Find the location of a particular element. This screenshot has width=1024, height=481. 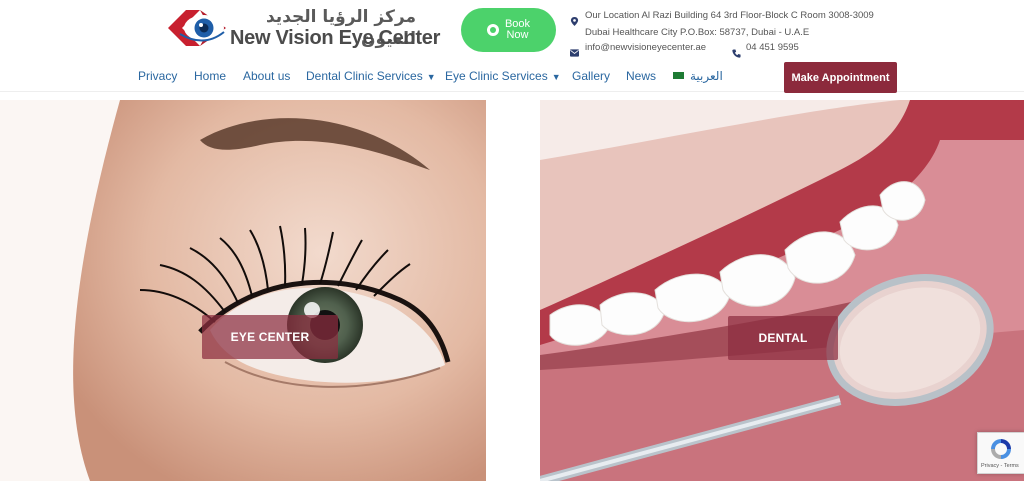

nav-gallery-label: Gallery is located at coordinates (591, 76).